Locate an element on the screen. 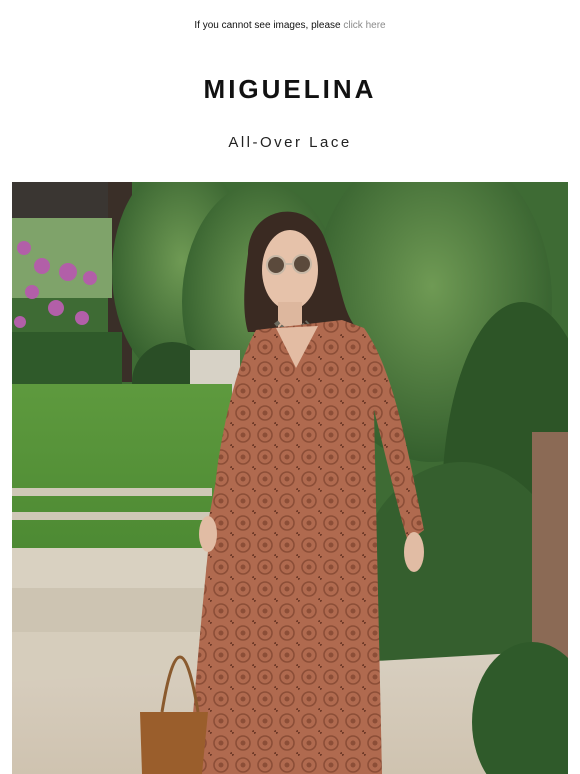 The height and width of the screenshot is (774, 580). preheader-text: If you cannot see images, please is located at coordinates (267, 25).